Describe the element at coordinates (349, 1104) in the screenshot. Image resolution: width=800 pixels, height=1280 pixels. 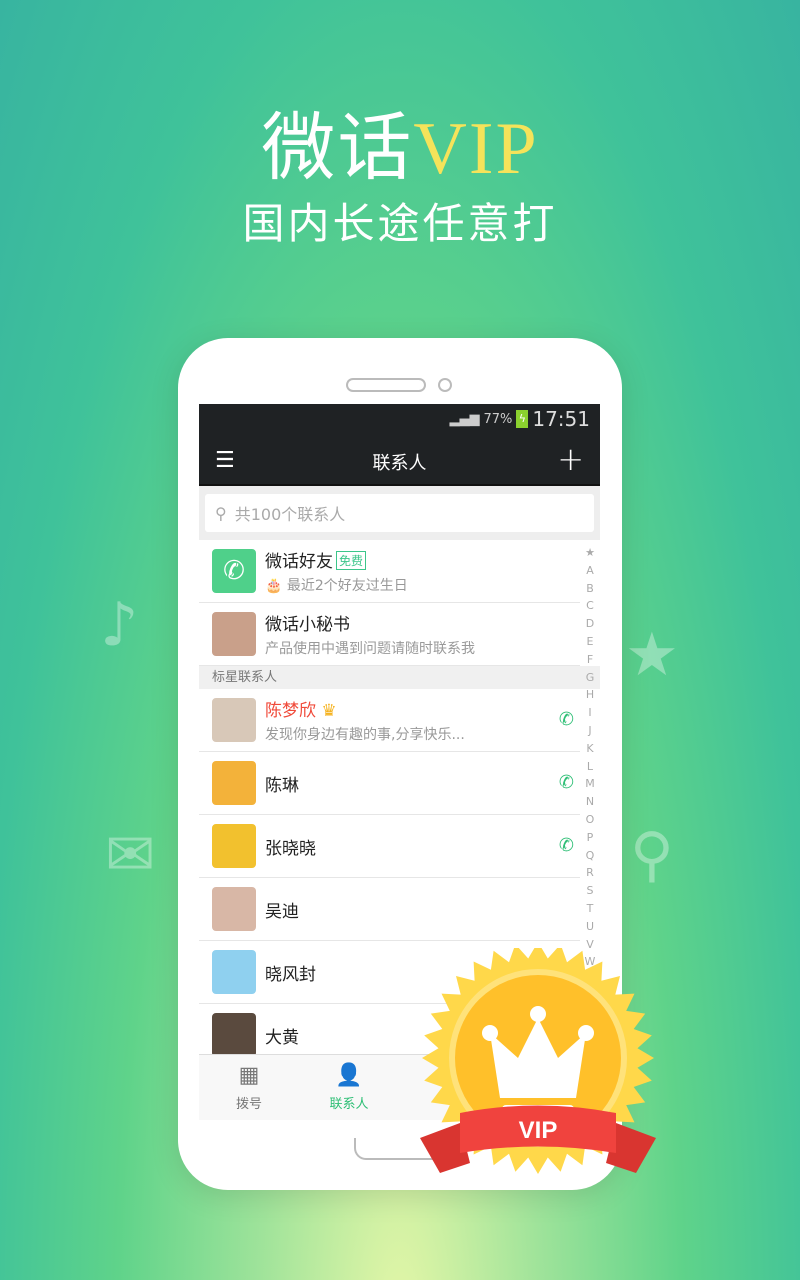
I see `tab-label: 联系人` at that location.